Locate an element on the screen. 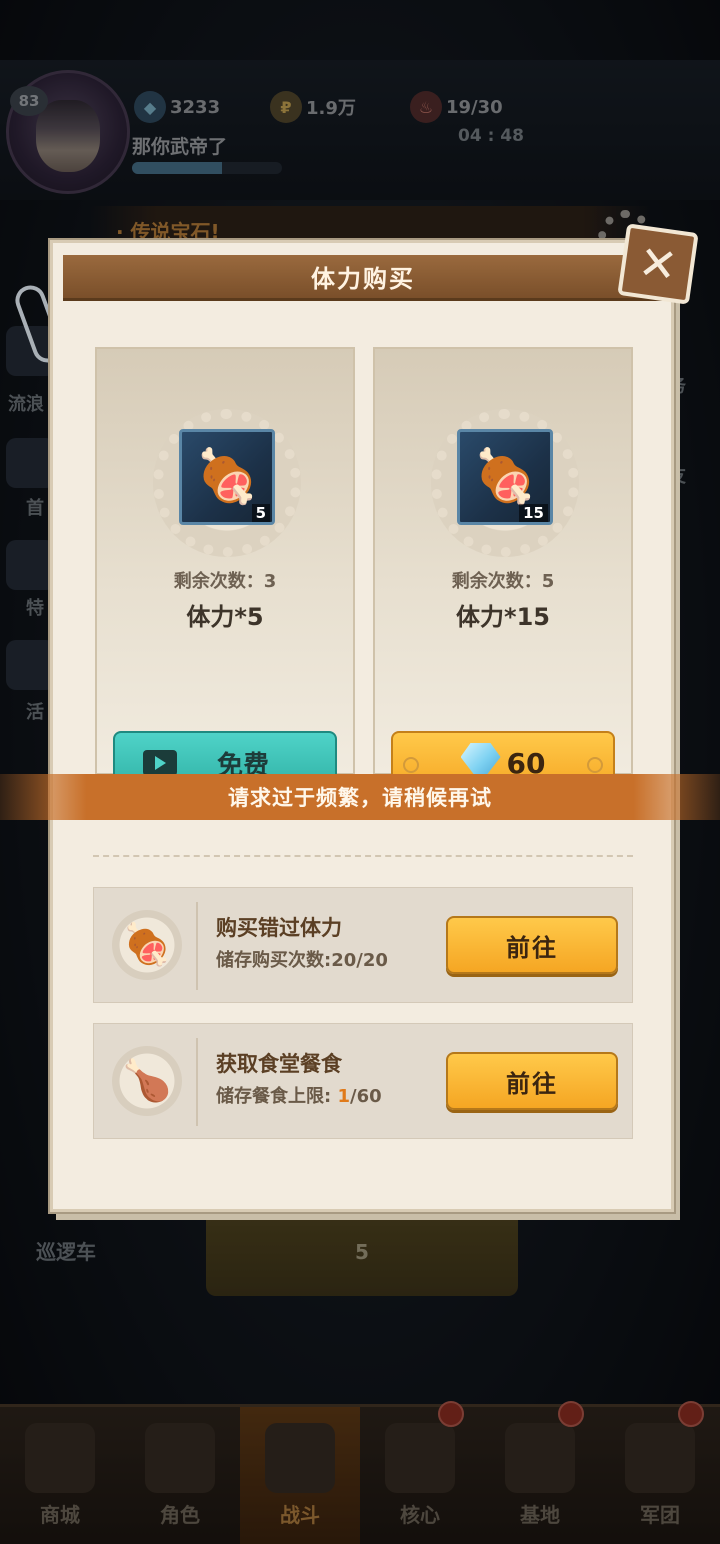 The height and width of the screenshot is (1544, 720). dialog-title: 体力购买 is located at coordinates (363, 279).